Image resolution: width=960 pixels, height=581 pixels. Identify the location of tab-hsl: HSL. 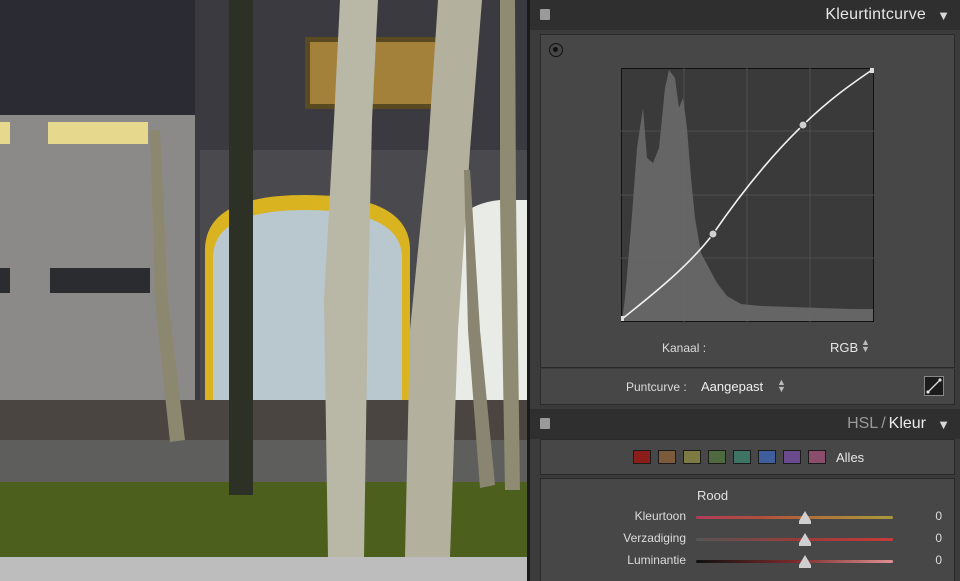
(862, 423).